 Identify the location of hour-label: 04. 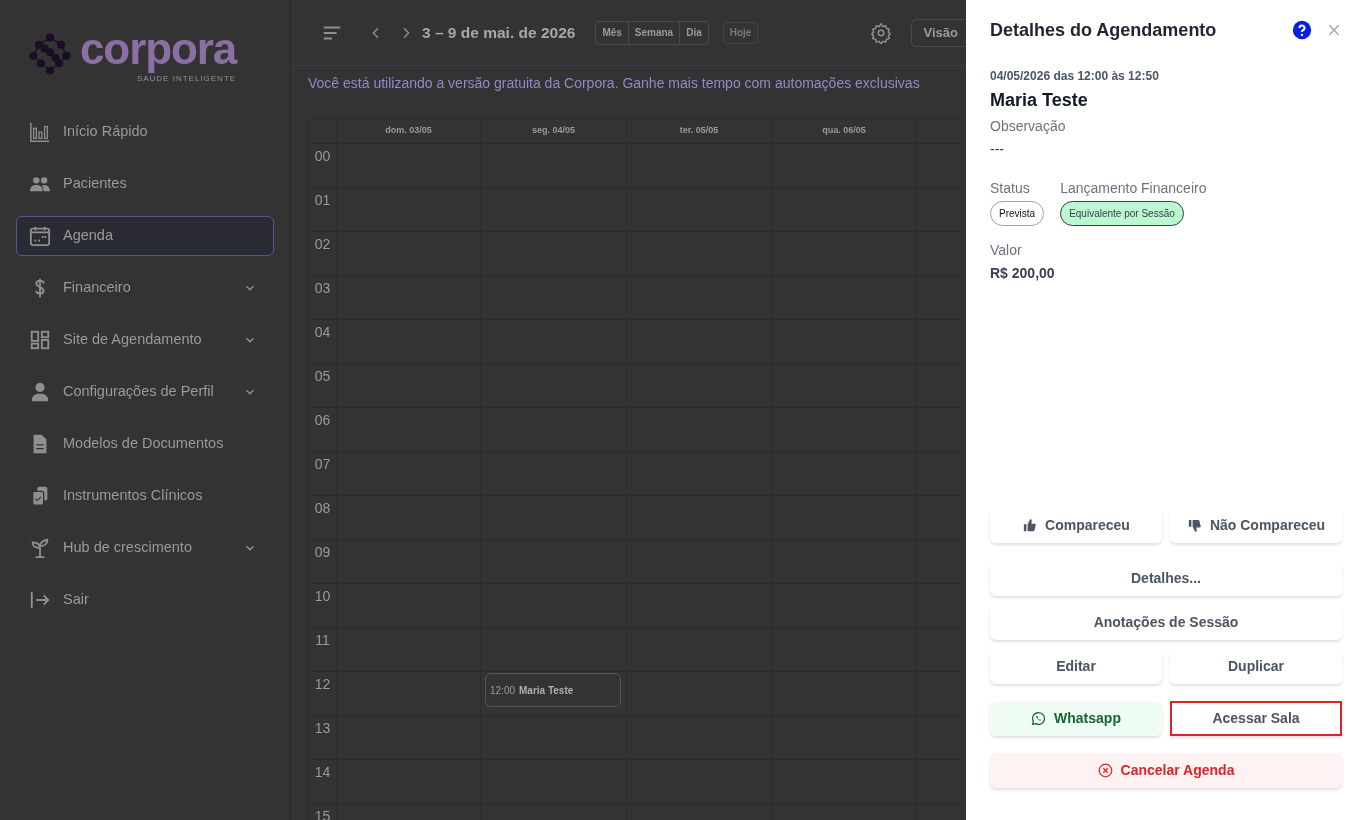
(322, 332).